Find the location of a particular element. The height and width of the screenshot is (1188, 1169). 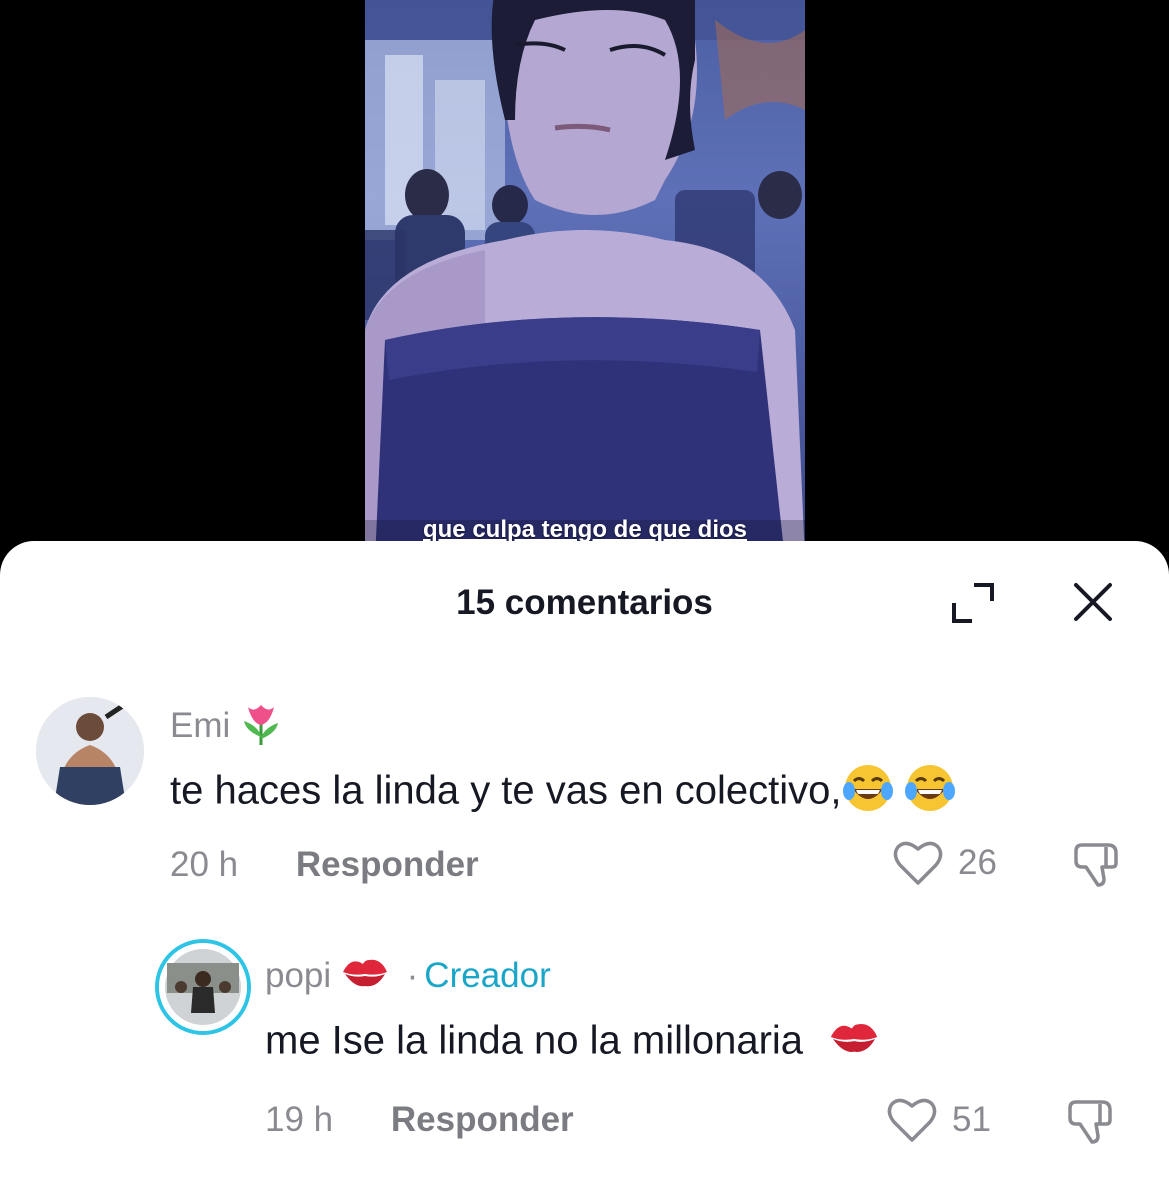

expand-button is located at coordinates (973, 603).